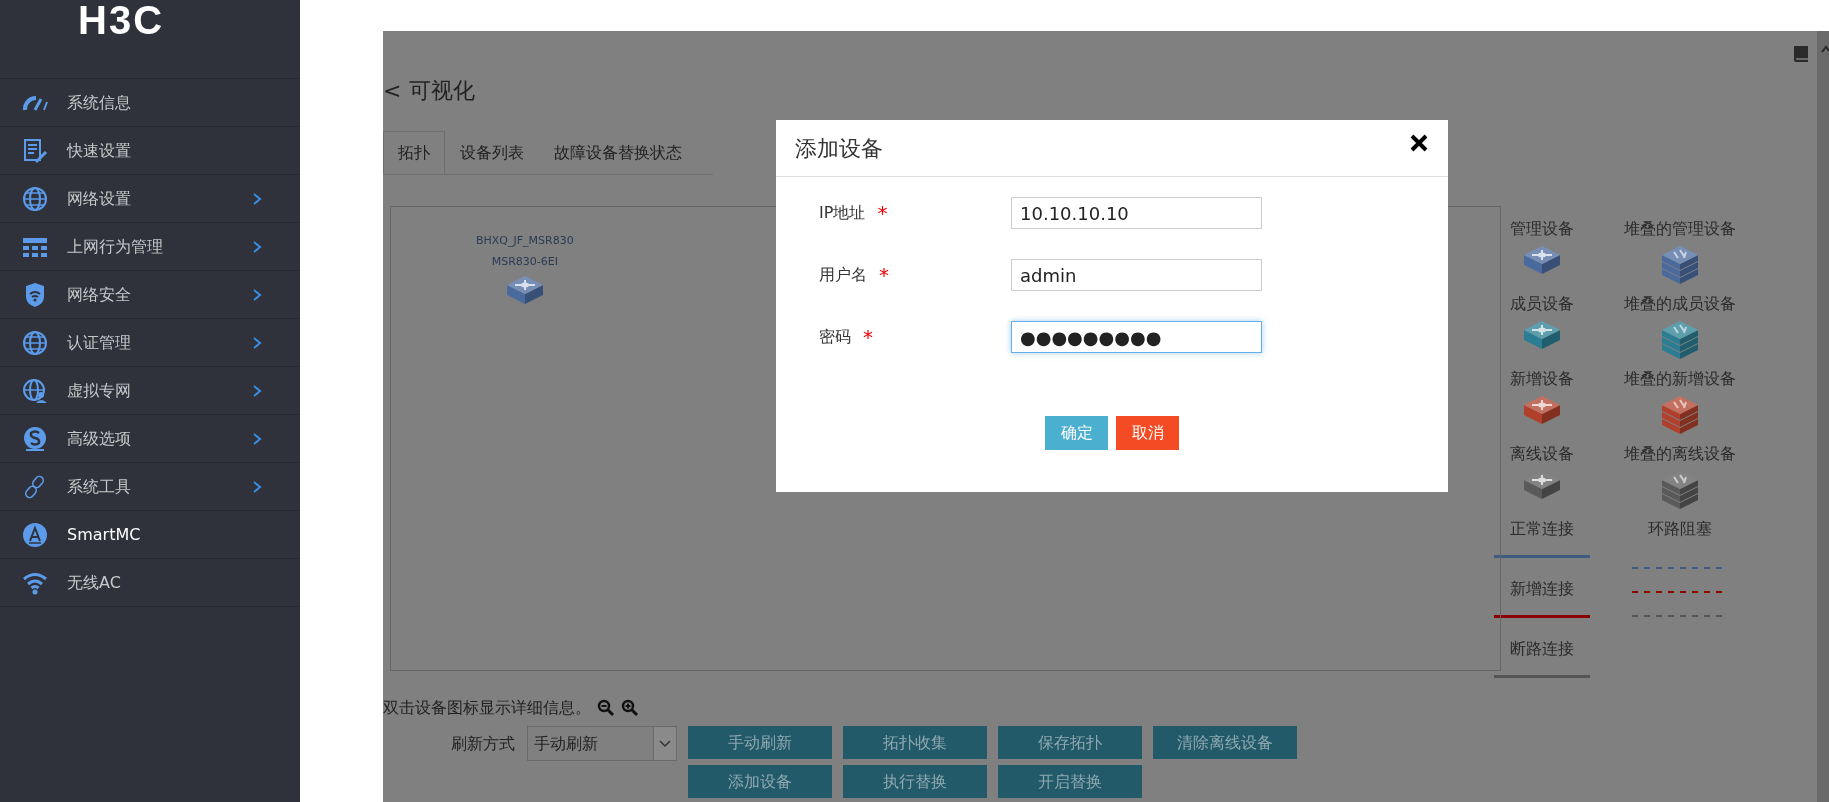 This screenshot has height=802, width=1829. What do you see at coordinates (1680, 304) in the screenshot?
I see `legend-label: 堆叠的成员设备` at bounding box center [1680, 304].